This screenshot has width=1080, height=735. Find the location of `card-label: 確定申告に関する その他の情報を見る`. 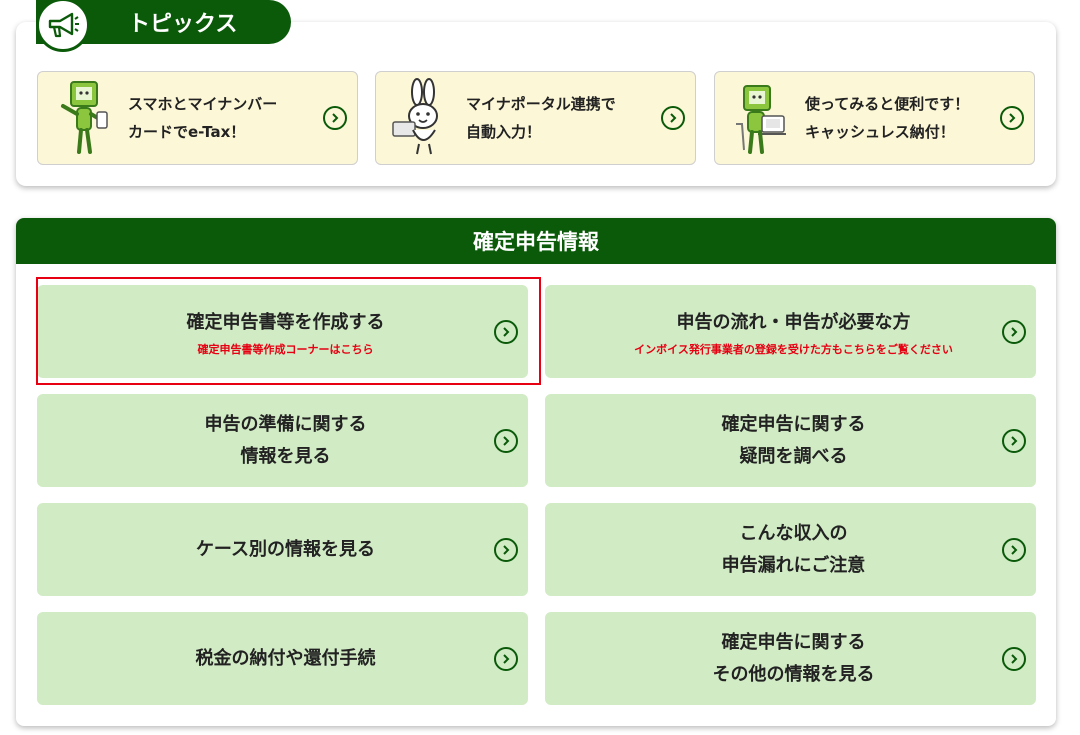

card-label: 確定申告に関する その他の情報を見る is located at coordinates (793, 658).